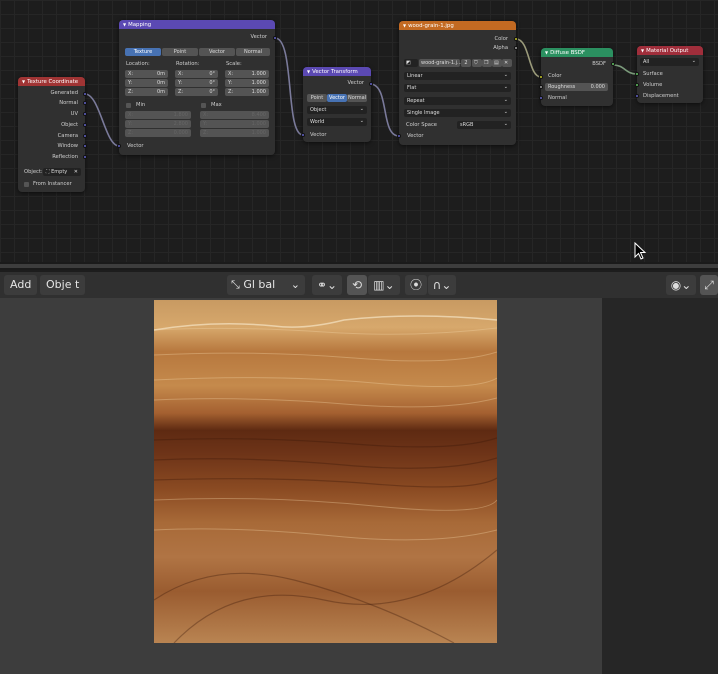  Describe the element at coordinates (516, 48) in the screenshot. I see `socket-alpha-out` at that location.